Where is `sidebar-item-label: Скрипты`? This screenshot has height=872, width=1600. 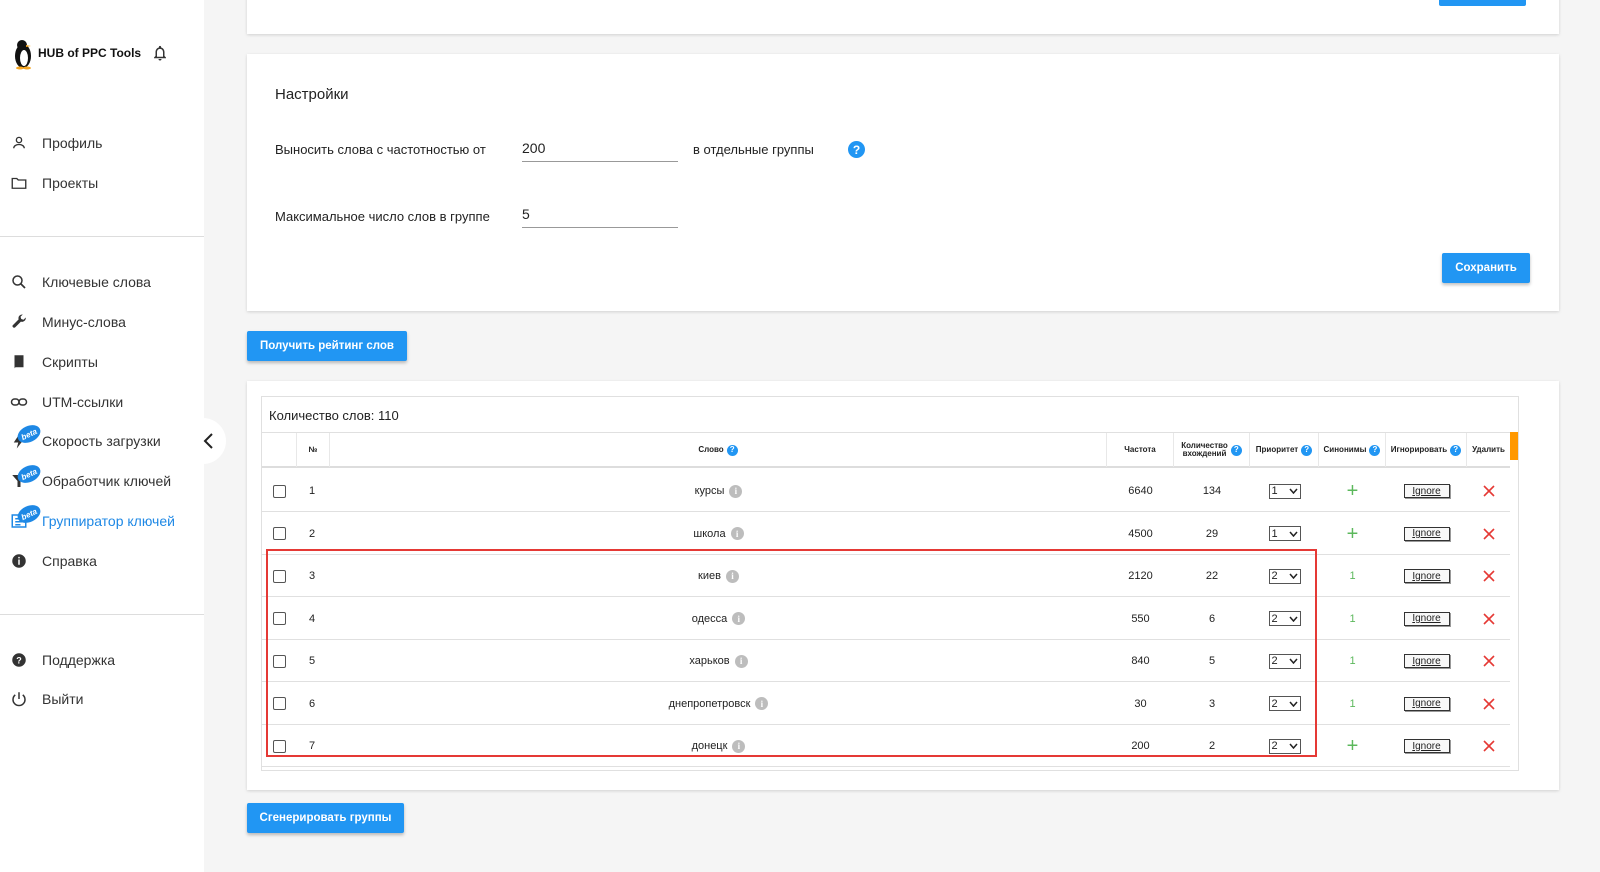 sidebar-item-label: Скрипты is located at coordinates (70, 362).